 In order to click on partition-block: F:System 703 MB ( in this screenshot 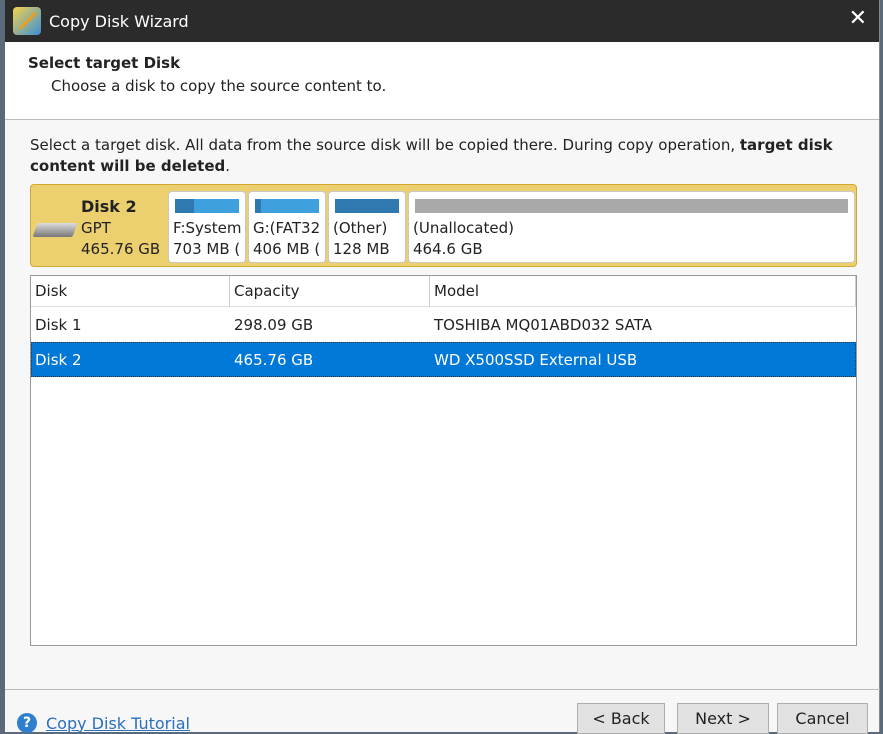, I will do `click(207, 227)`.